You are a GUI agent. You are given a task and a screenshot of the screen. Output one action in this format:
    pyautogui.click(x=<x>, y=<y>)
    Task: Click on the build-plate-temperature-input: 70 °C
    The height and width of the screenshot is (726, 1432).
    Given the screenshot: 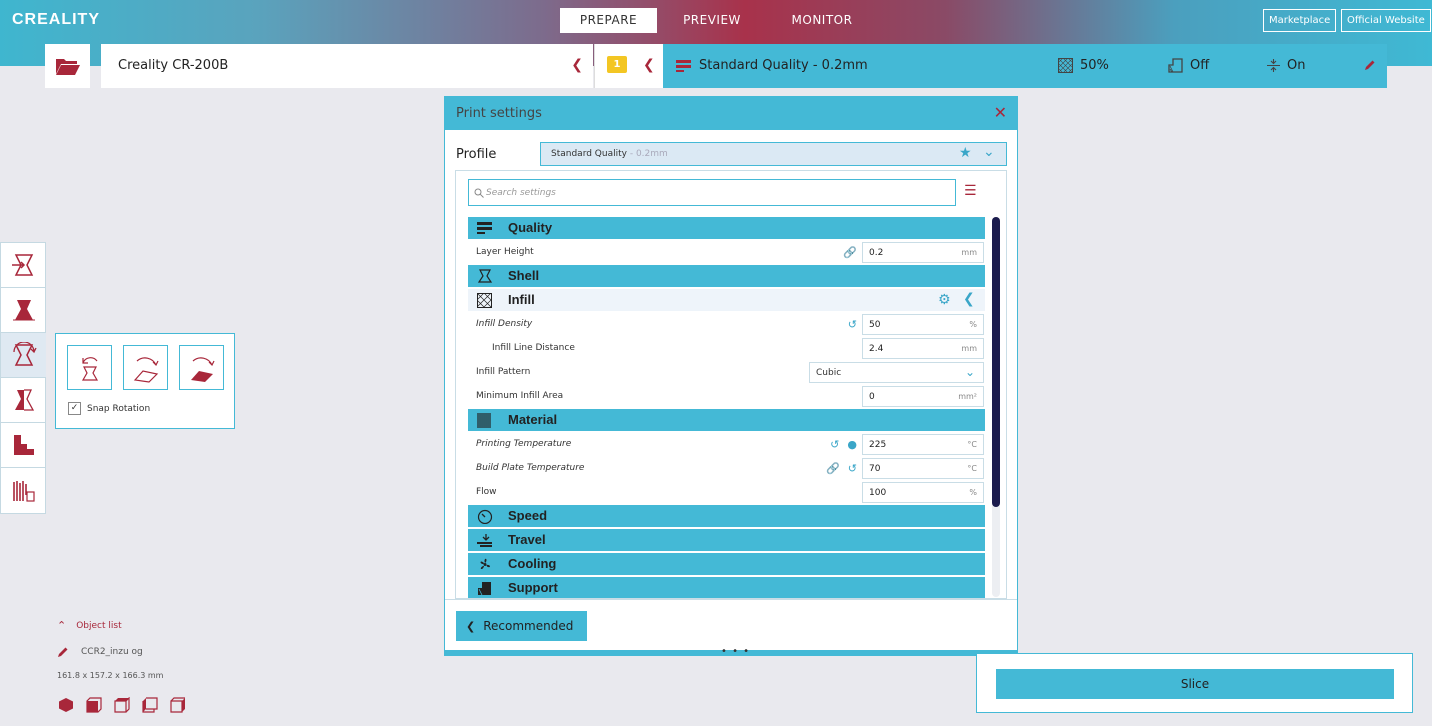 What is the action you would take?
    pyautogui.click(x=923, y=468)
    